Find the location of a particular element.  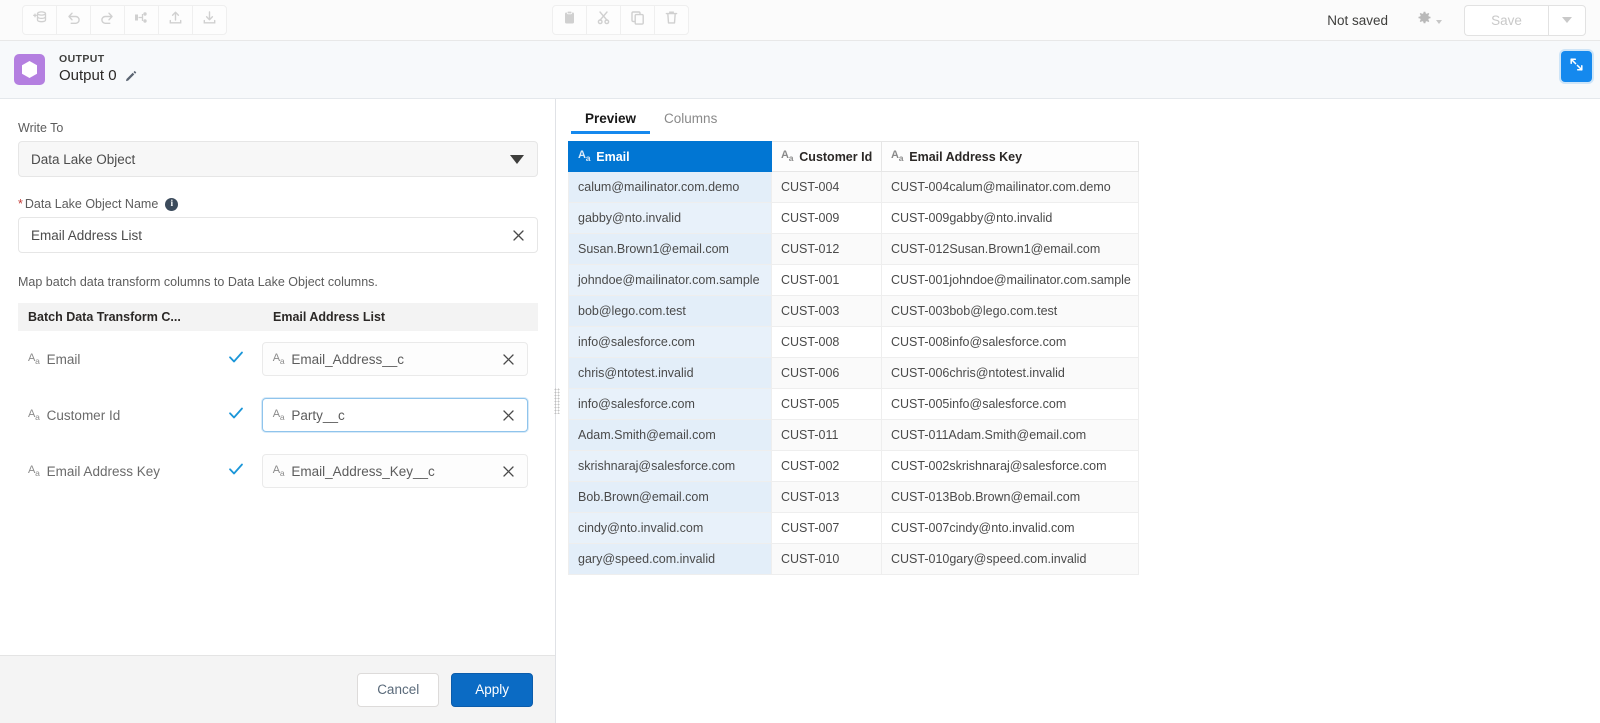

undo-button is located at coordinates (73, 20).